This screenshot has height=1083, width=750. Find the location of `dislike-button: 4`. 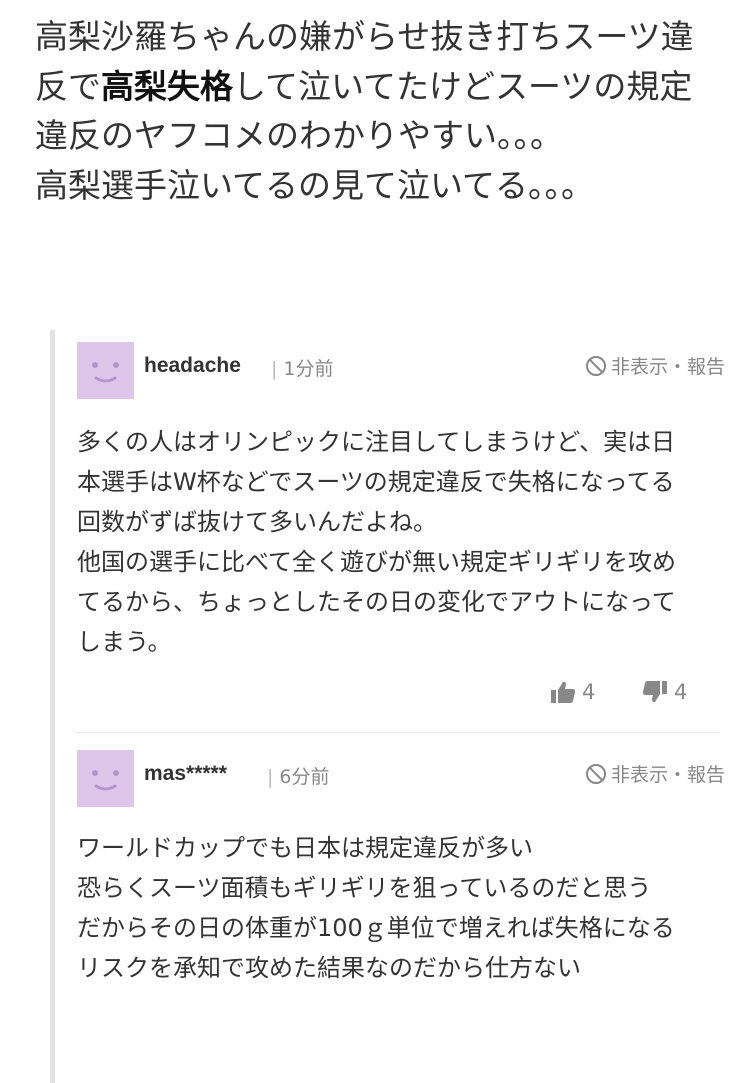

dislike-button: 4 is located at coordinates (664, 692).